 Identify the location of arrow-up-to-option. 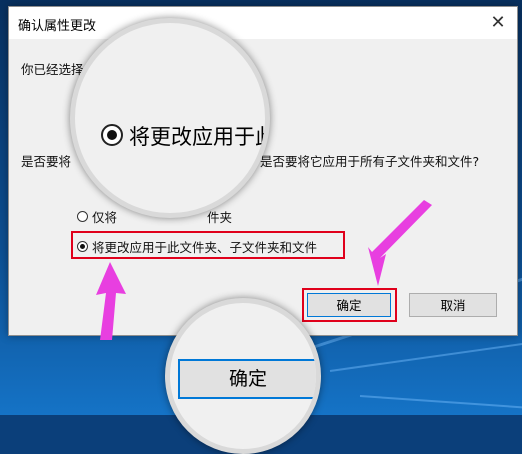
(111, 301).